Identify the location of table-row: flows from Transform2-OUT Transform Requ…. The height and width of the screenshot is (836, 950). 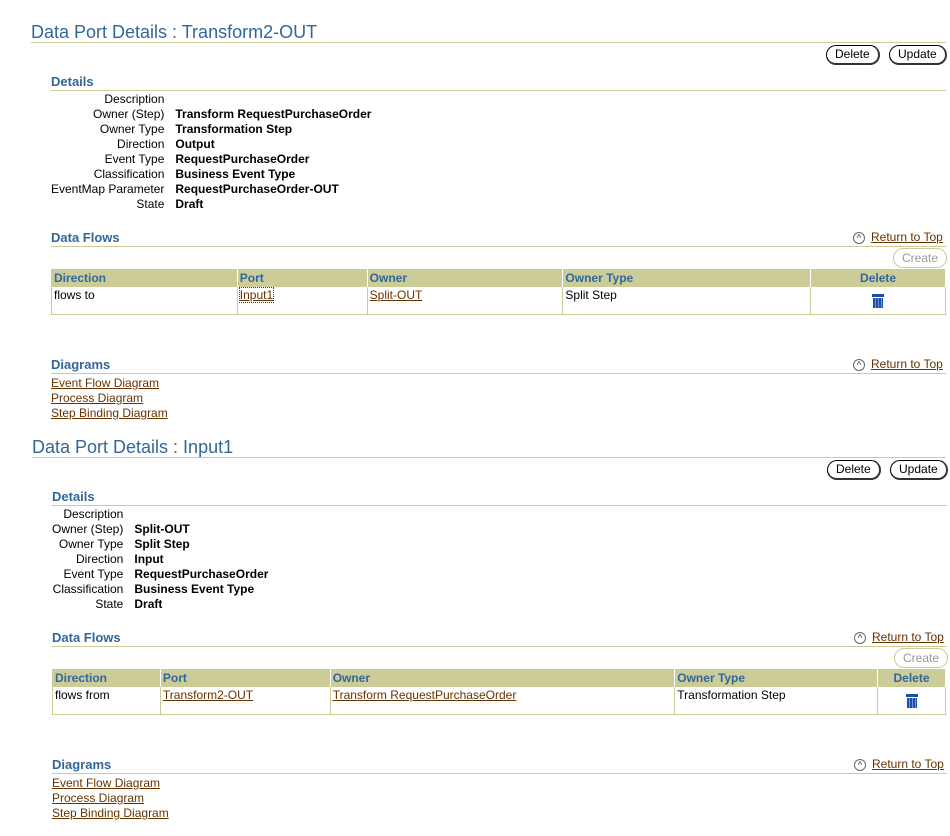
(499, 700).